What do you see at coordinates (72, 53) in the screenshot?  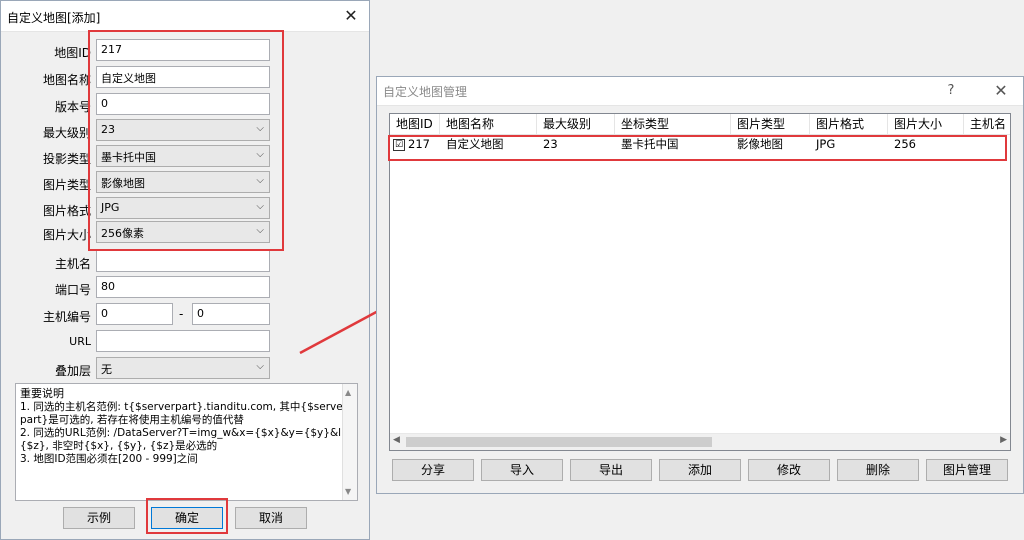 I see `map-id-label: 地图ID` at bounding box center [72, 53].